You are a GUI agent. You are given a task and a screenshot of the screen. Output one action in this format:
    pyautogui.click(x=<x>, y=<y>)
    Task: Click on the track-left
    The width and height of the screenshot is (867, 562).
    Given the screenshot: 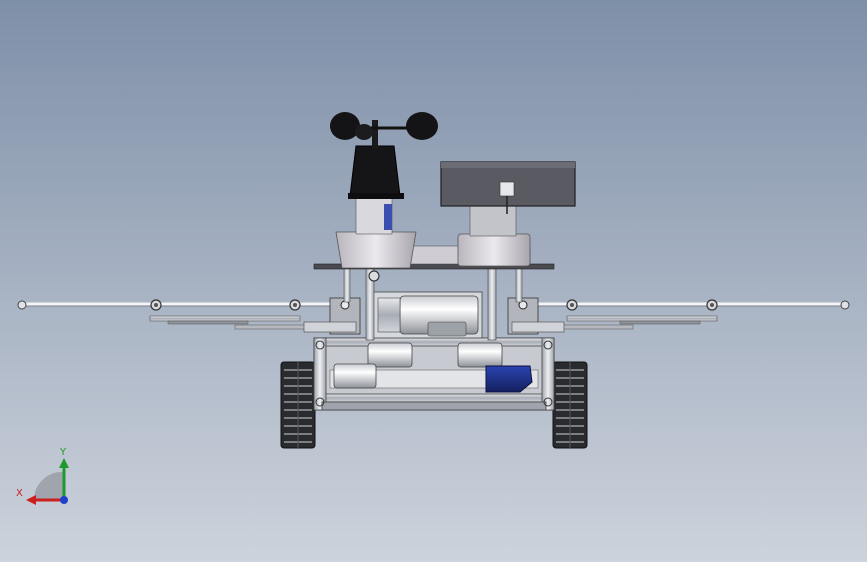 What is the action you would take?
    pyautogui.click(x=298, y=405)
    